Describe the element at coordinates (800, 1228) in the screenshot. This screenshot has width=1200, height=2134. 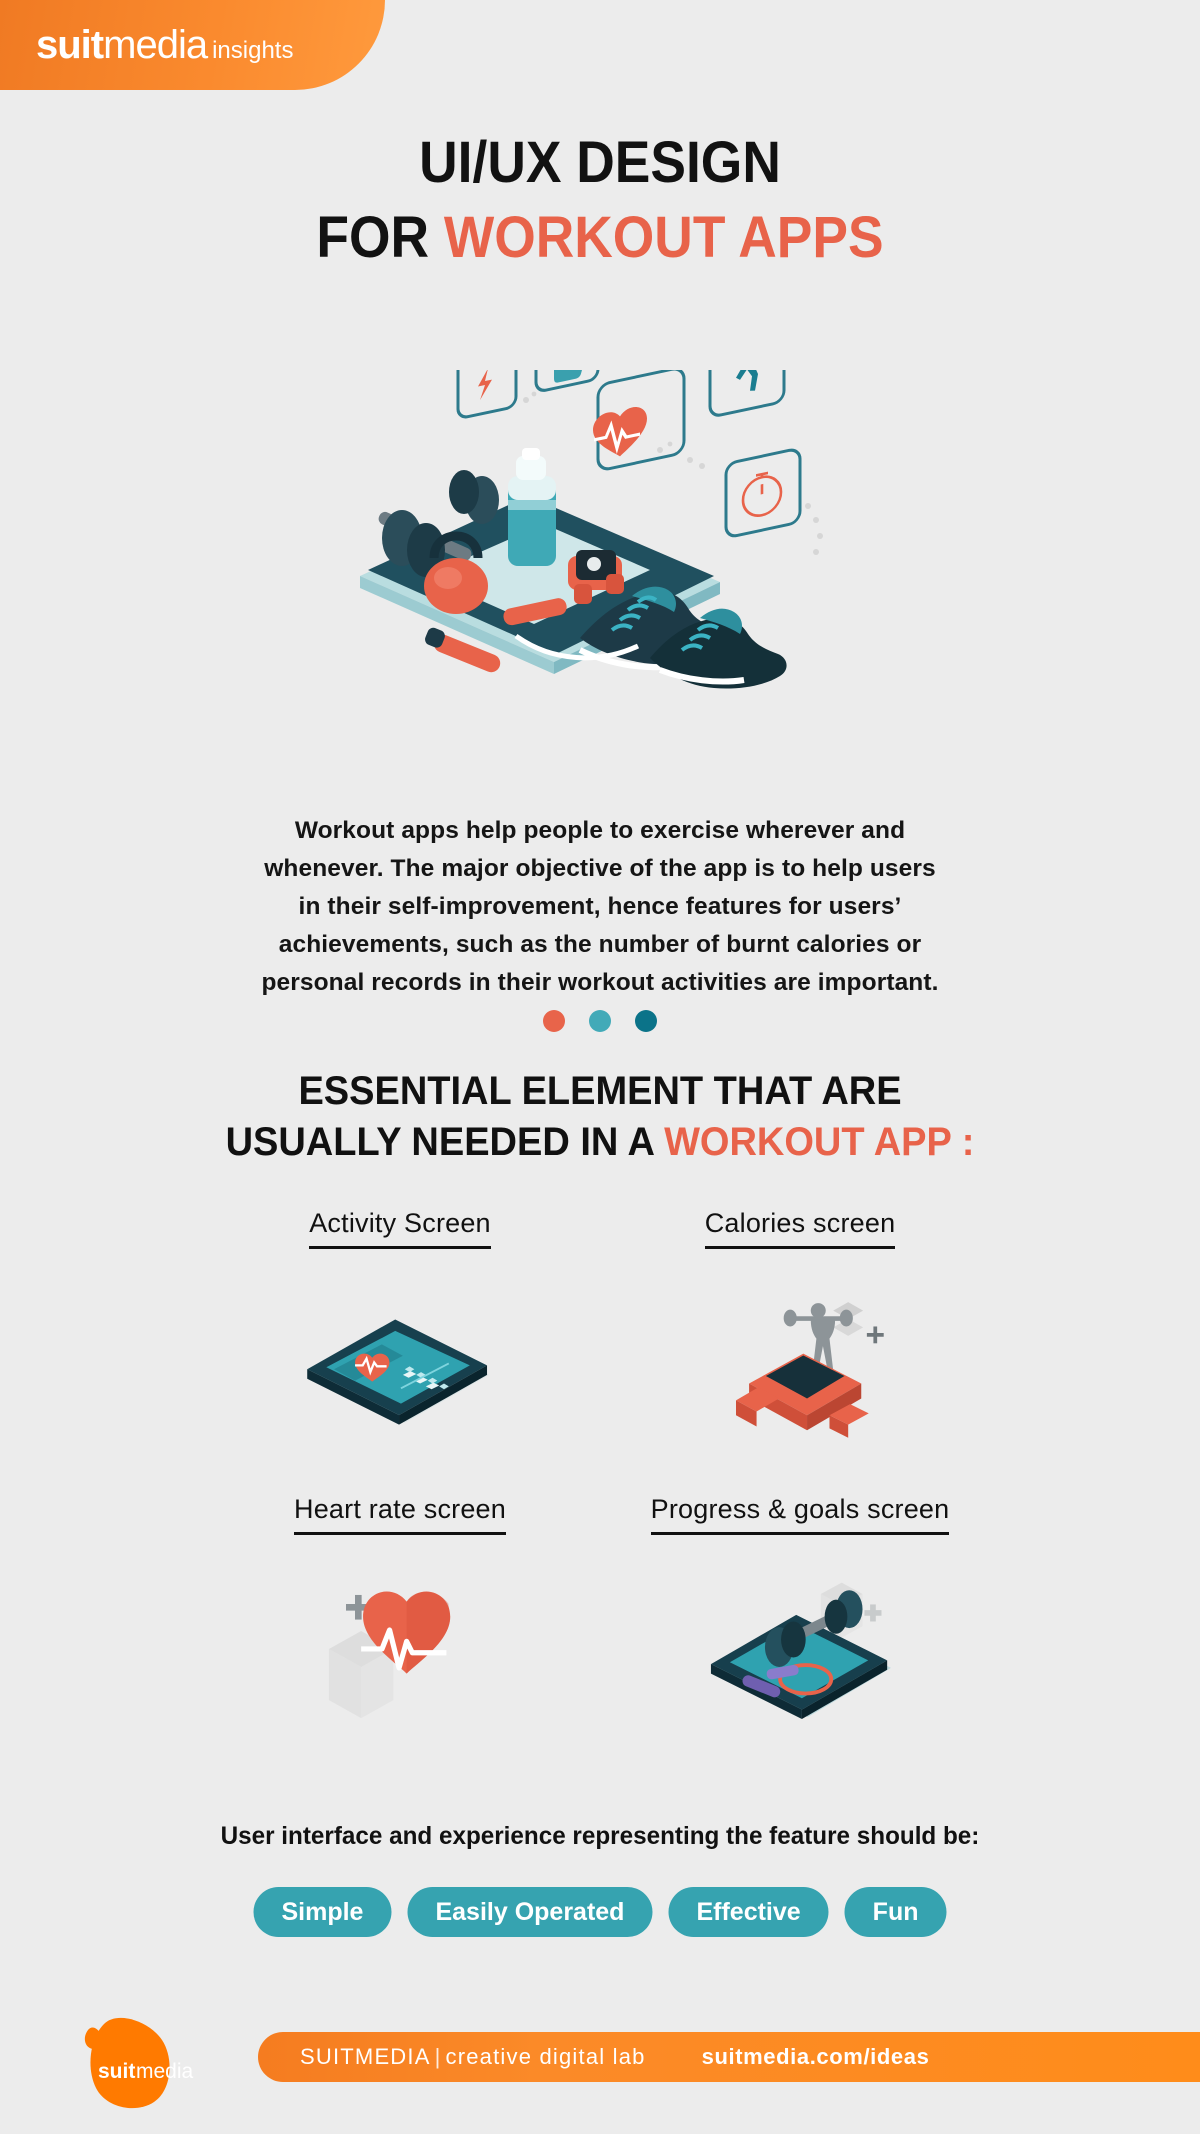
I see `feature-label-calories: Calories screen` at that location.